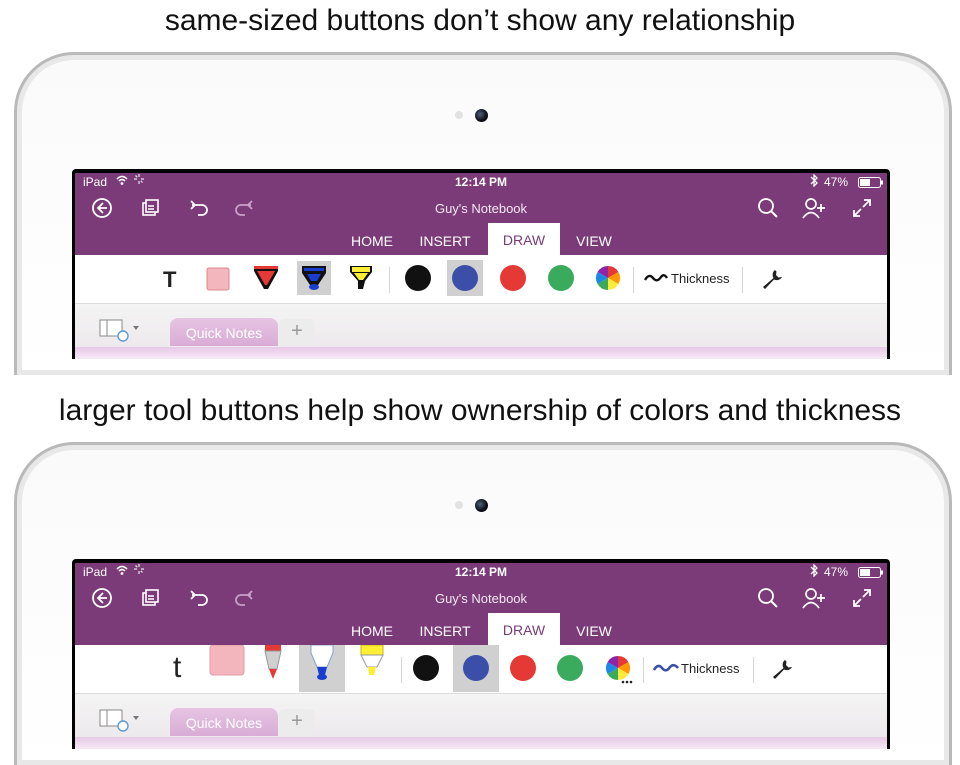 The width and height of the screenshot is (960, 765). Describe the element at coordinates (177, 668) in the screenshot. I see `text-tool-button: t` at that location.